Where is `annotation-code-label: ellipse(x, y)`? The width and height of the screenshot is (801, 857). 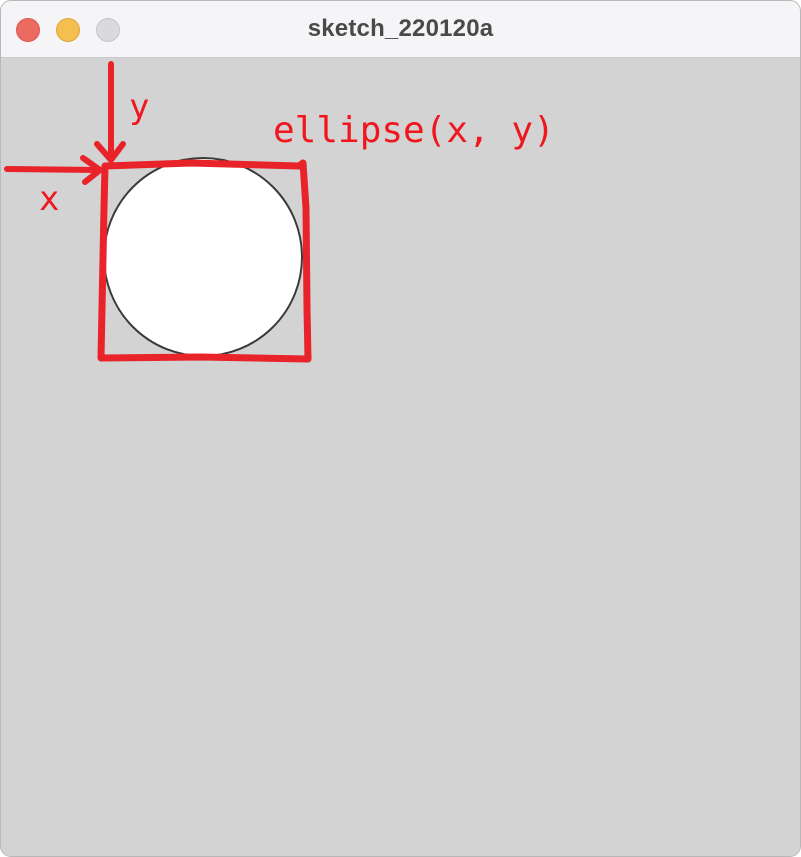
annotation-code-label: ellipse(x, y) is located at coordinates (414, 130).